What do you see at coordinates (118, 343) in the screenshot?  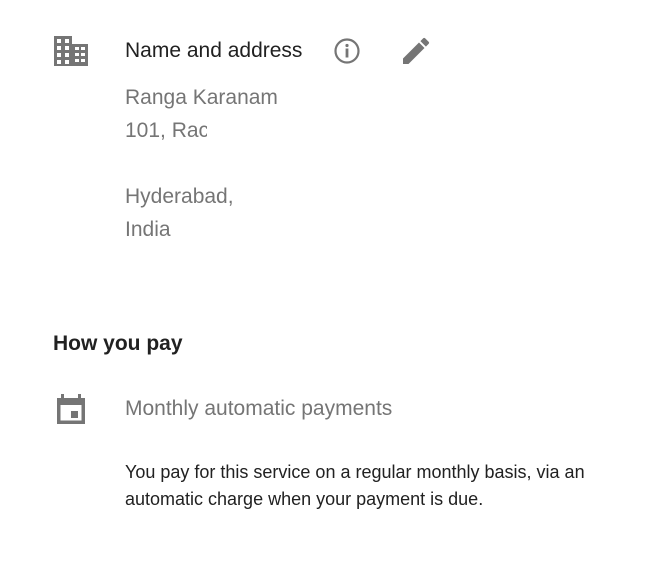 I see `payment-heading: How you pay` at bounding box center [118, 343].